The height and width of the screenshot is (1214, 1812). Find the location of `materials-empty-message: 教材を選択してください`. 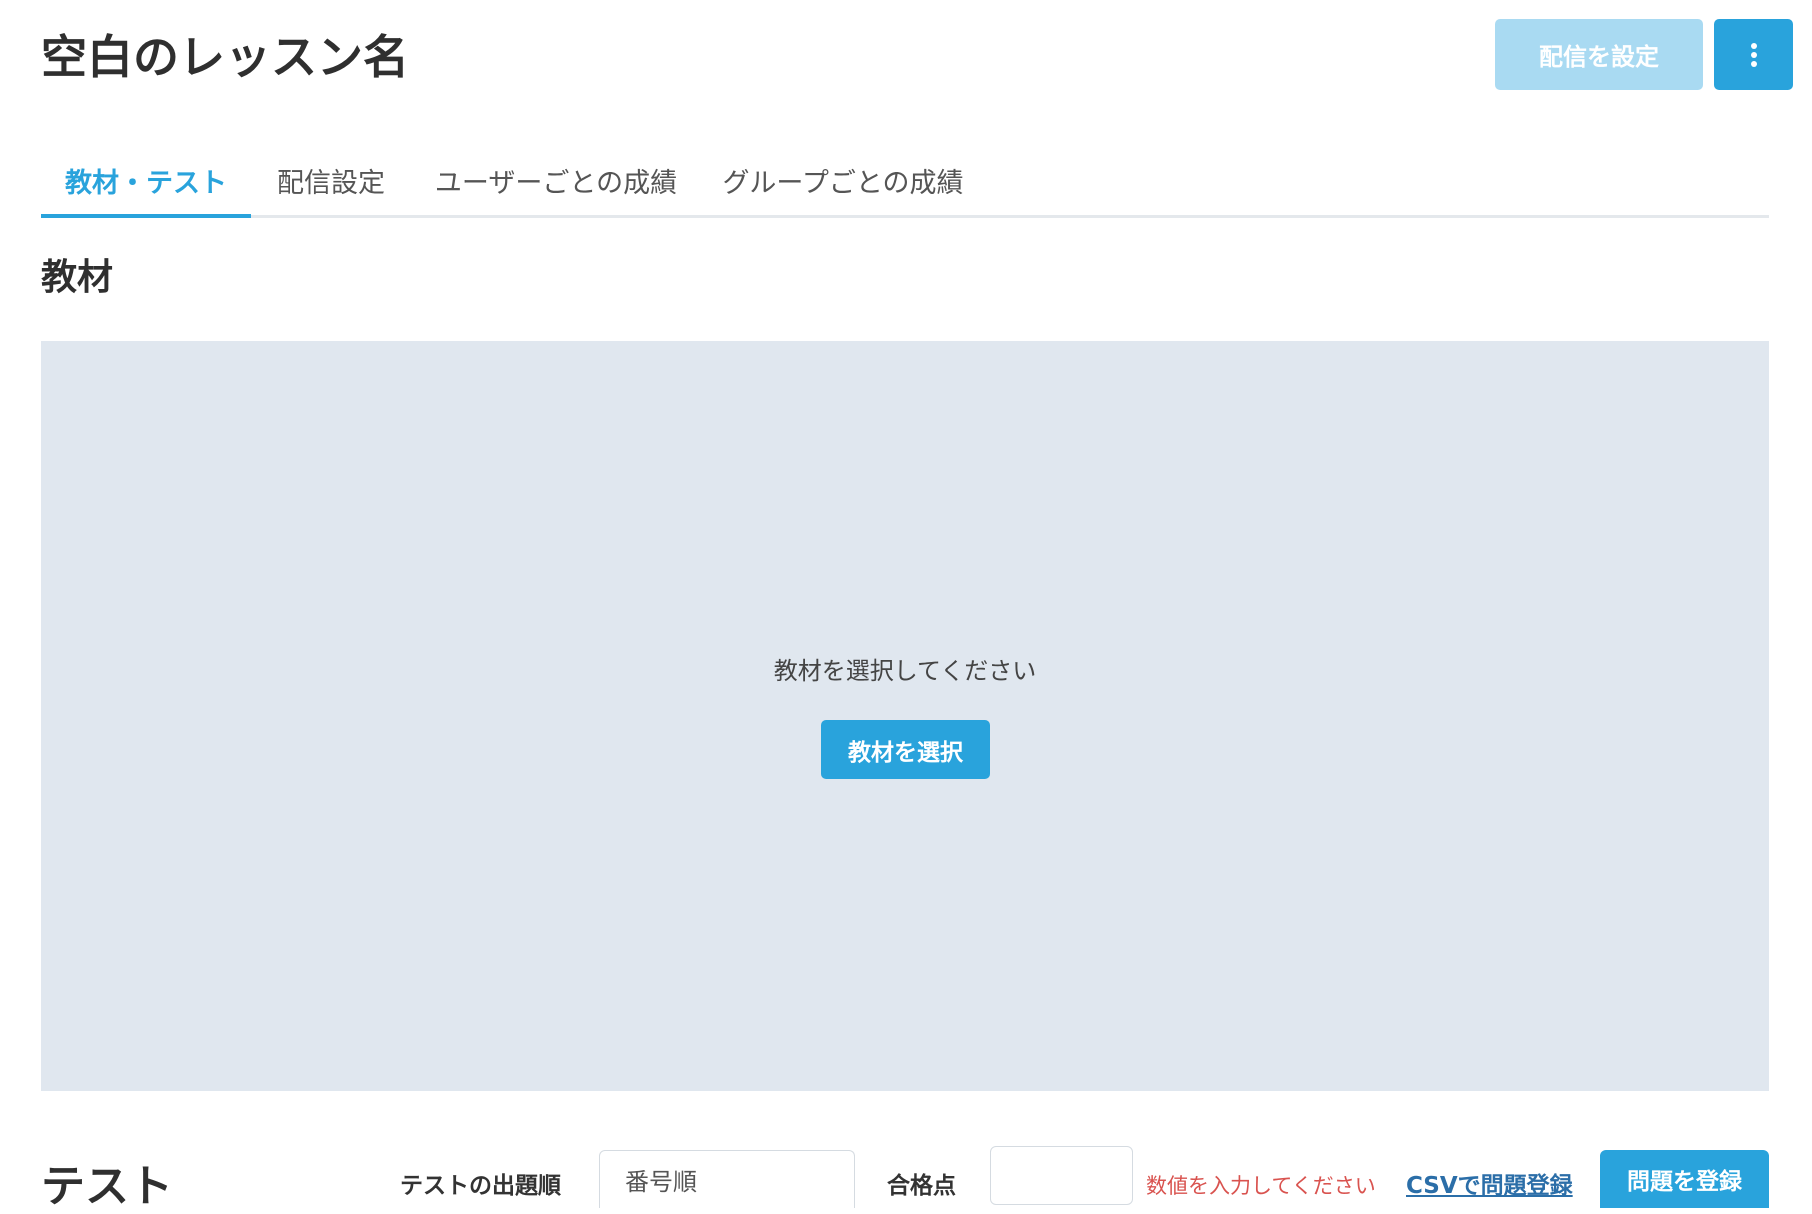

materials-empty-message: 教材を選択してください is located at coordinates (905, 671).